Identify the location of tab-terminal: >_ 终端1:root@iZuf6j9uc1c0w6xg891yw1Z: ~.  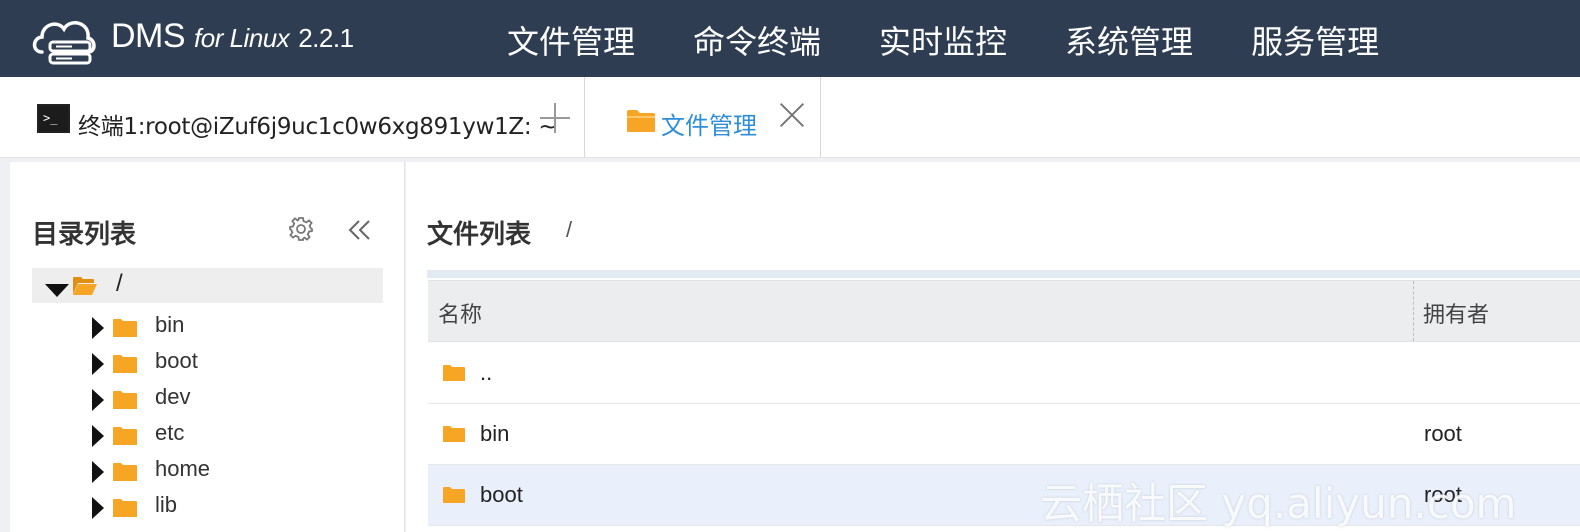
(292, 117).